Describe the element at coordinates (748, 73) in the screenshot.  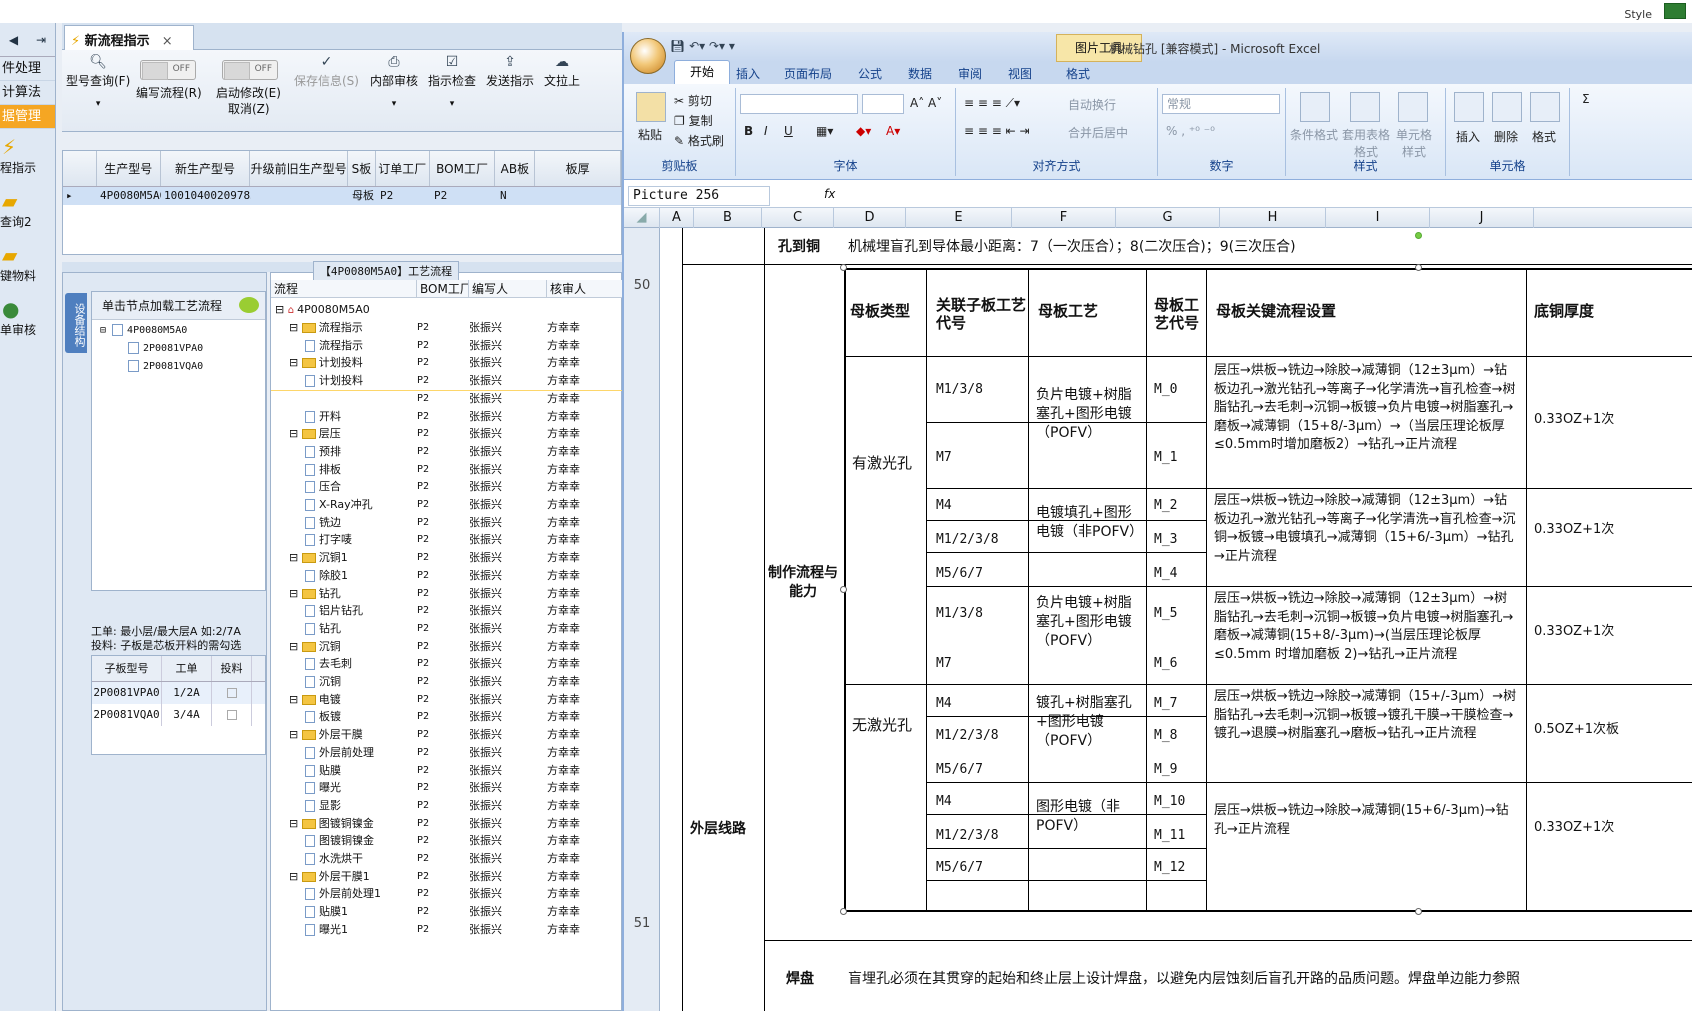
I see `tab-insert: 插入` at that location.